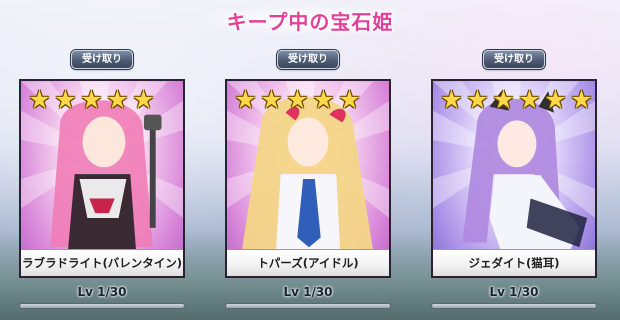 This screenshot has height=320, width=620. What do you see at coordinates (310, 22) in the screenshot?
I see `page-title: キープ中の宝石姫` at bounding box center [310, 22].